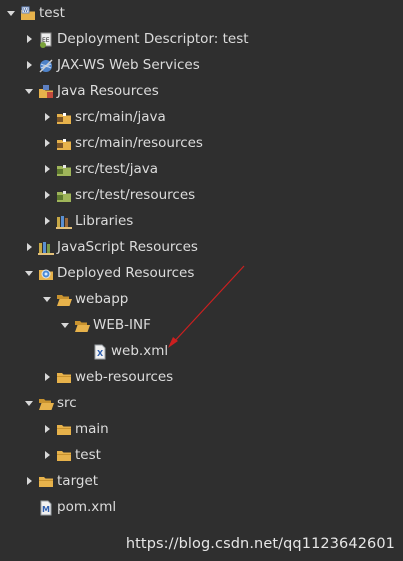 Image resolution: width=403 pixels, height=561 pixels. Describe the element at coordinates (260, 544) in the screenshot. I see `watermark: https://blog.csdn.net/qq1123642601` at that location.